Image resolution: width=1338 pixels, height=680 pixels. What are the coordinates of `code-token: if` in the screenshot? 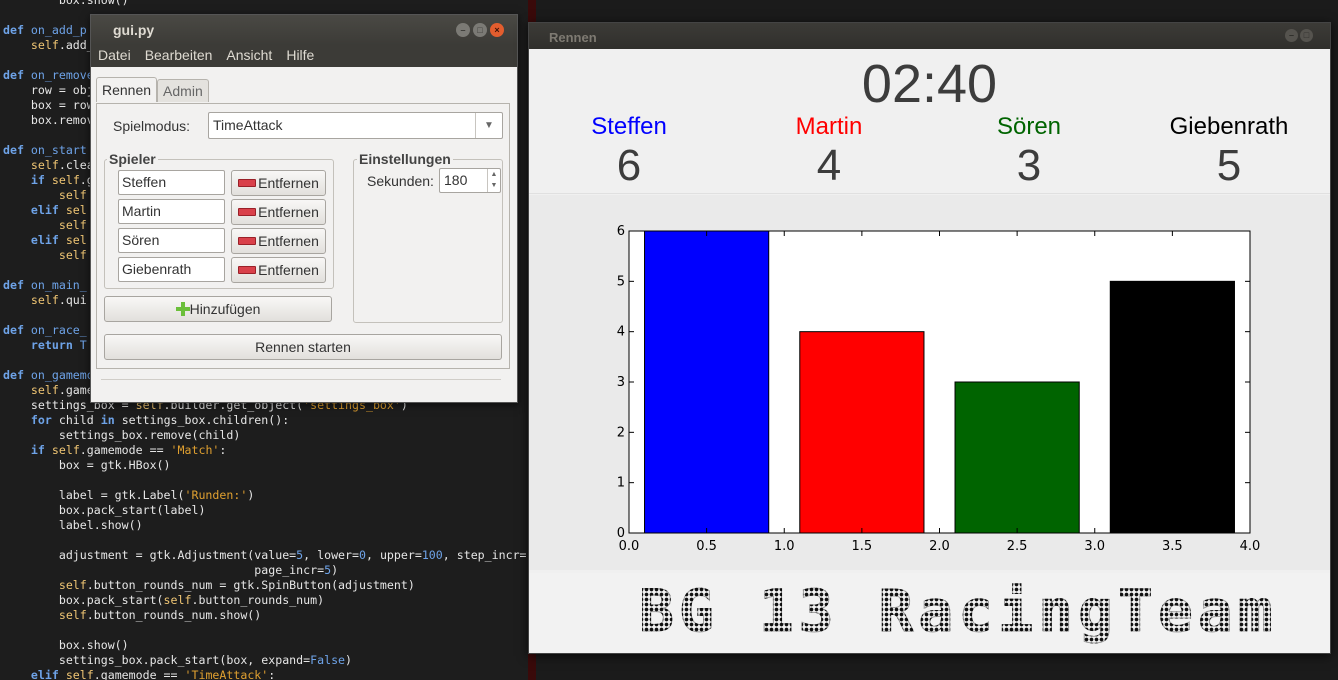 It's located at (41, 450).